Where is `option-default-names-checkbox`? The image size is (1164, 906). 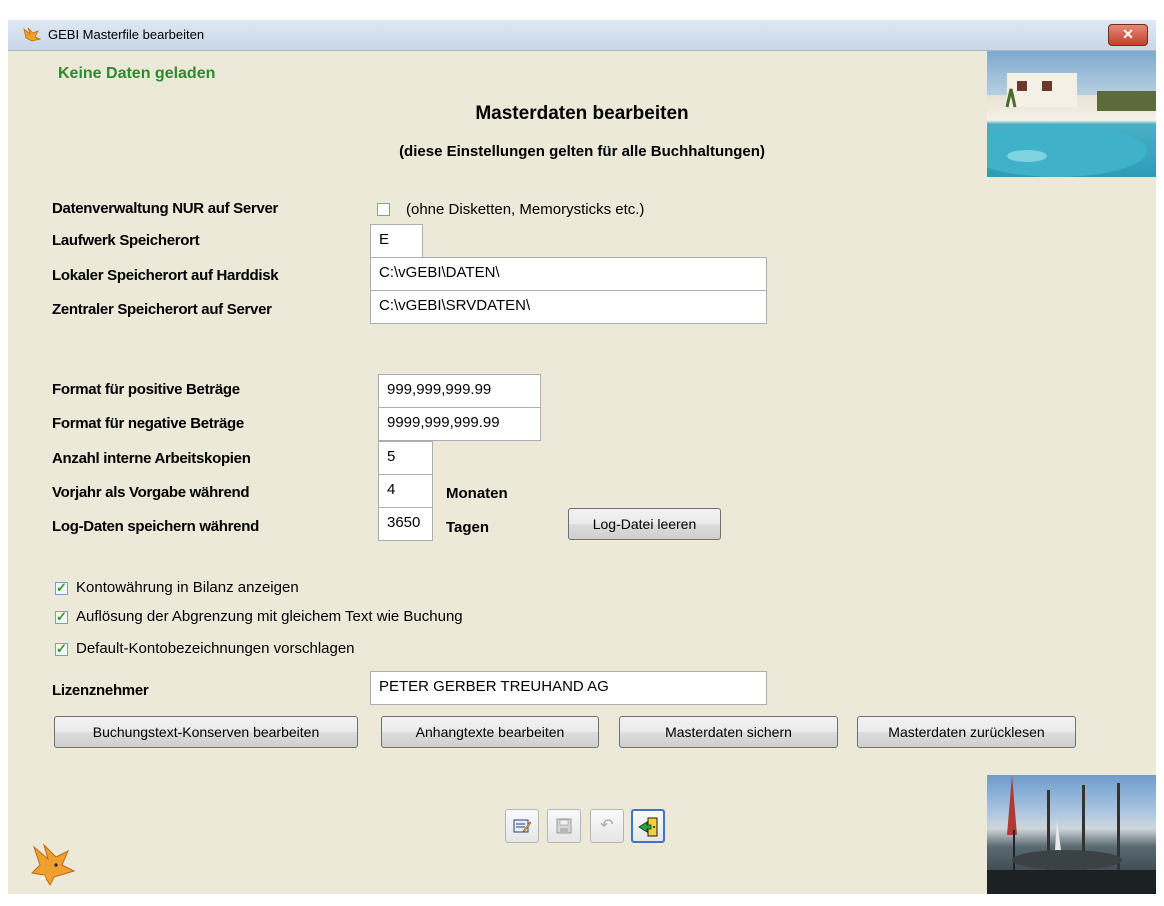 option-default-names-checkbox is located at coordinates (61, 649).